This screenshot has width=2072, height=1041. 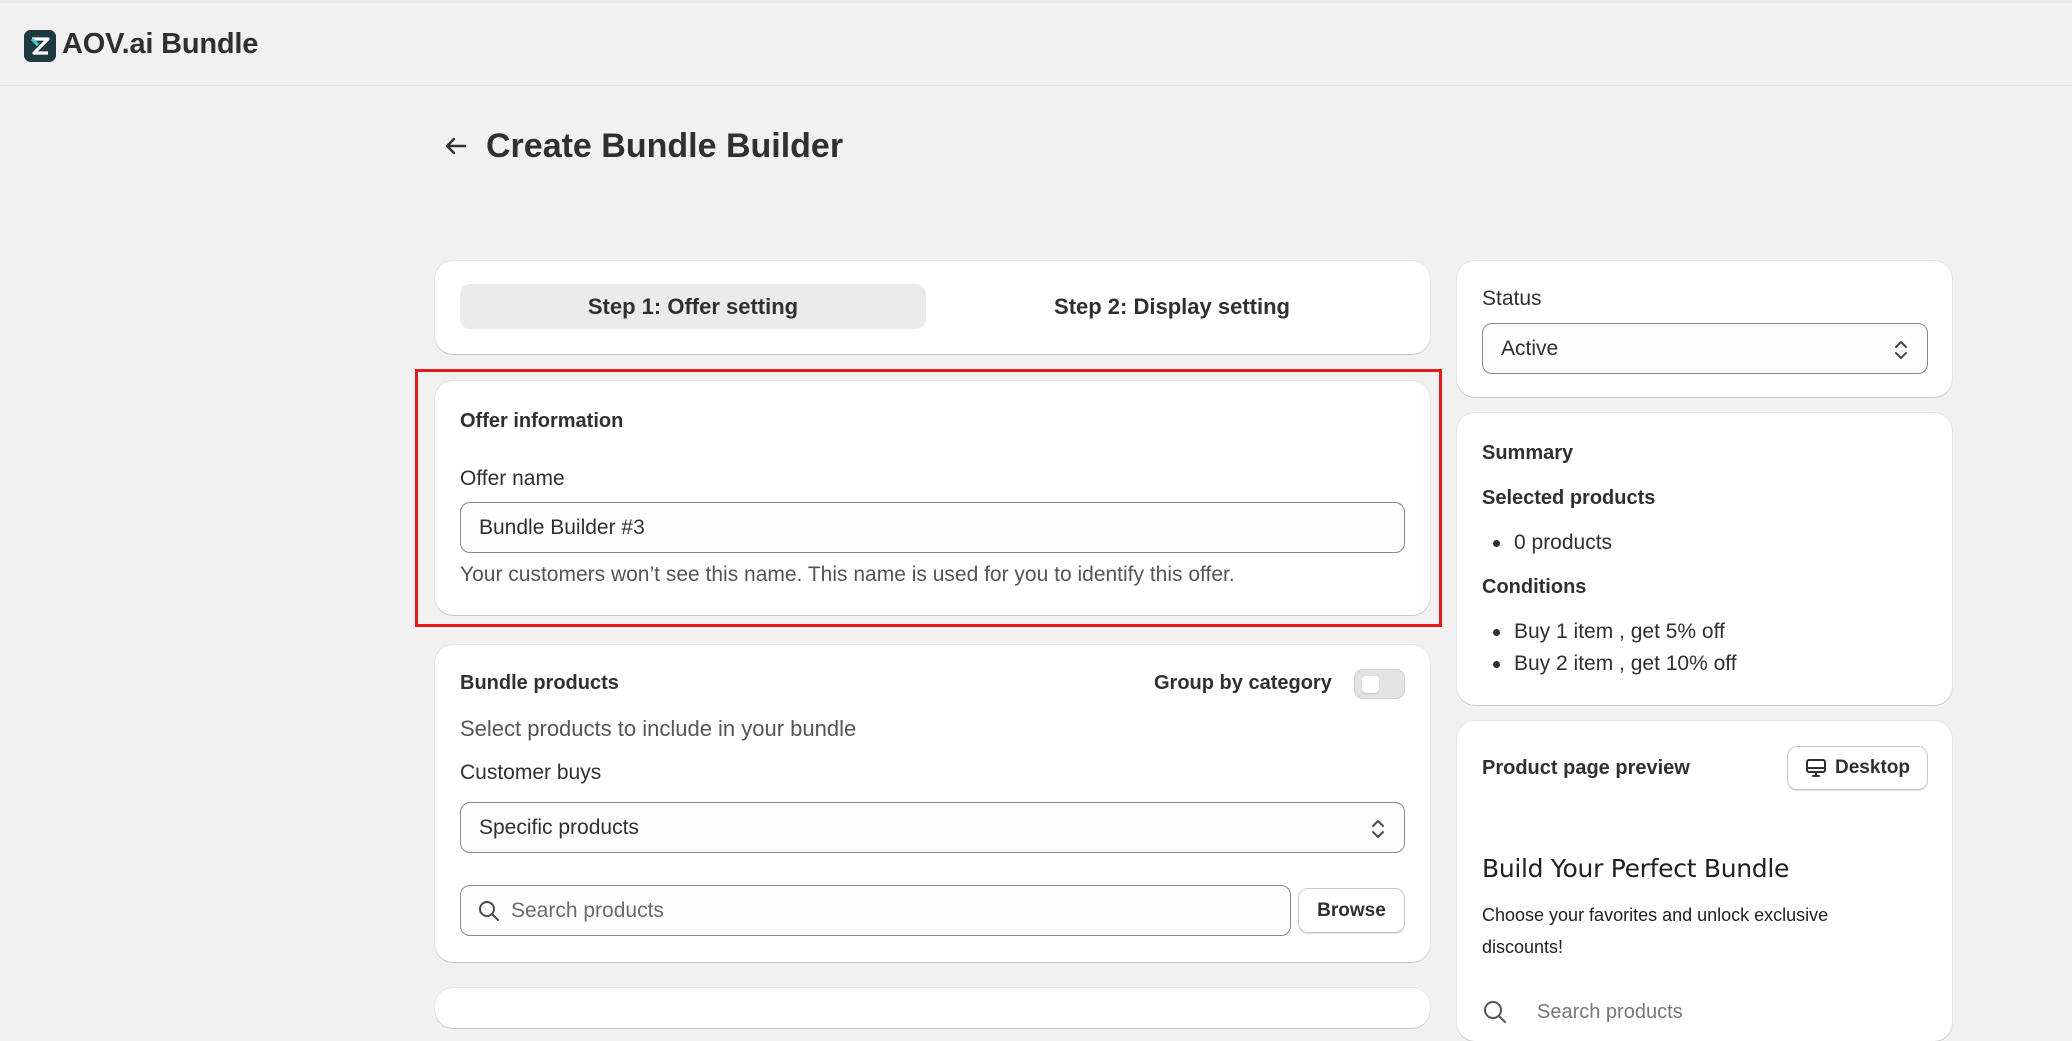 What do you see at coordinates (1569, 498) in the screenshot?
I see `selected-products-title: Selected products` at bounding box center [1569, 498].